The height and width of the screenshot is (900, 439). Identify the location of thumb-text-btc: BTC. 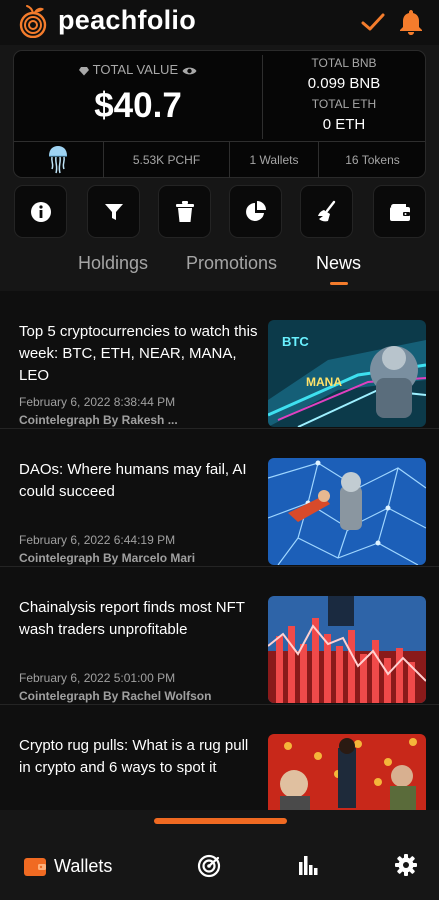
(295, 341).